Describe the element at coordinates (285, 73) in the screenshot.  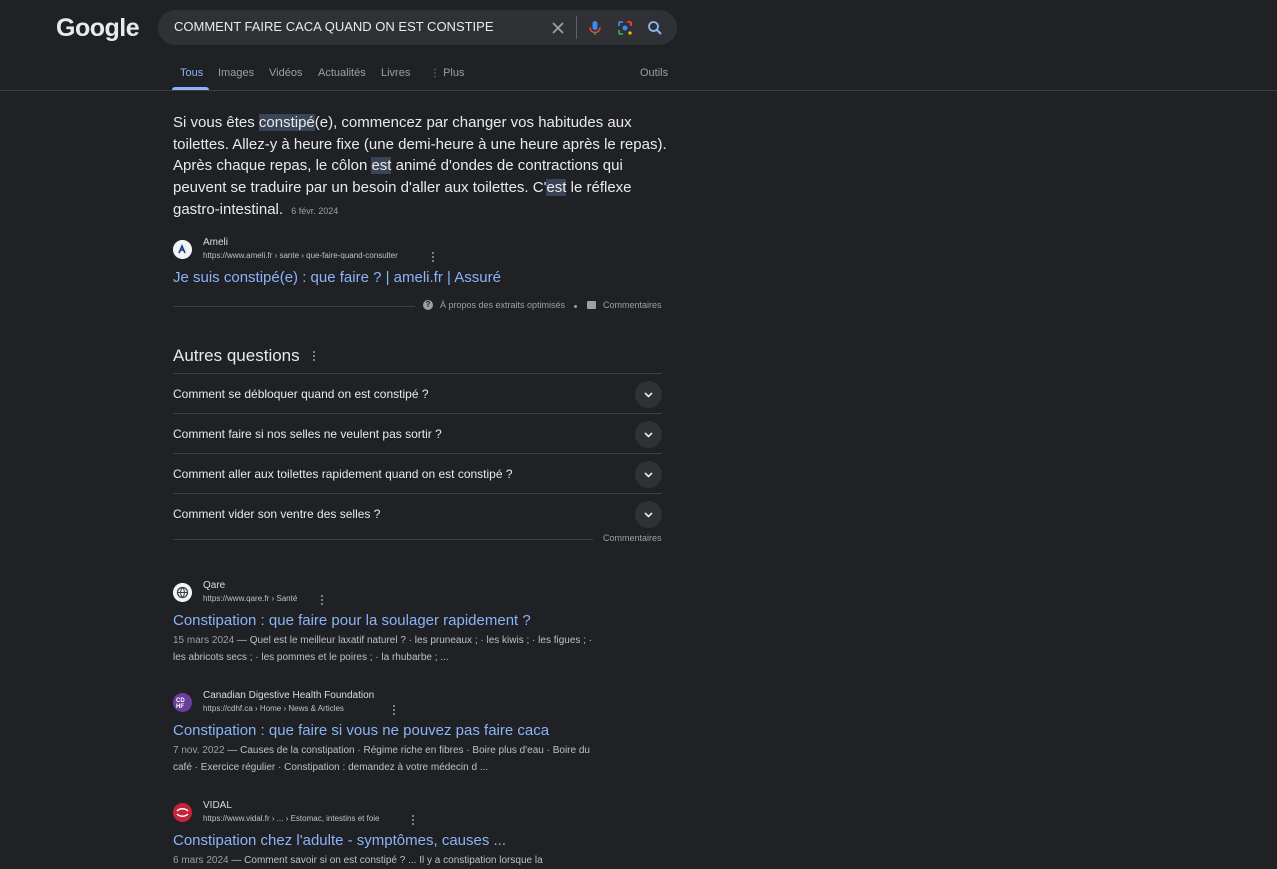
I see `tab-videos: Vidéos` at that location.